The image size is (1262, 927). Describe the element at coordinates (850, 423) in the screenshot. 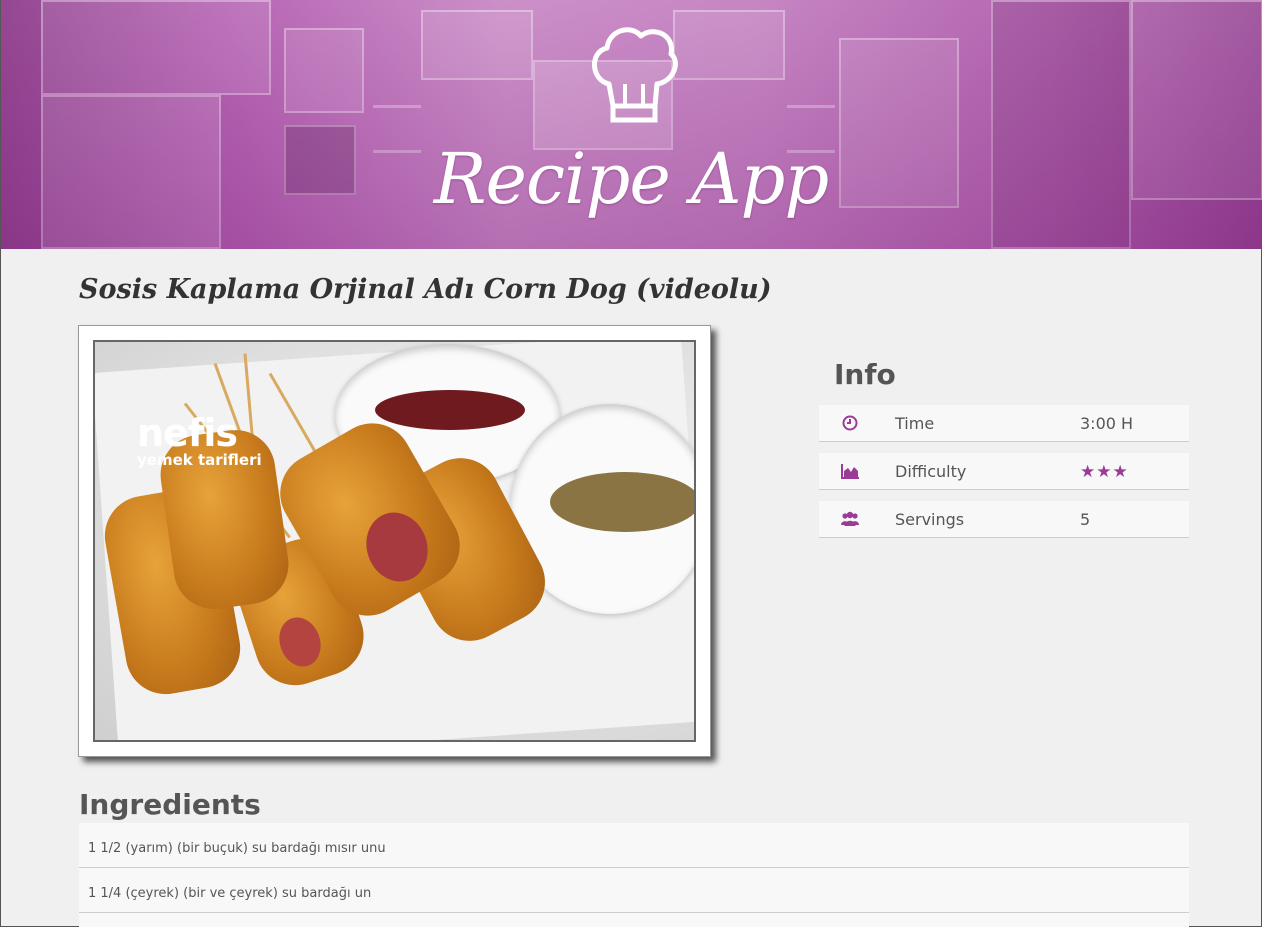

I see `clock-icon` at that location.